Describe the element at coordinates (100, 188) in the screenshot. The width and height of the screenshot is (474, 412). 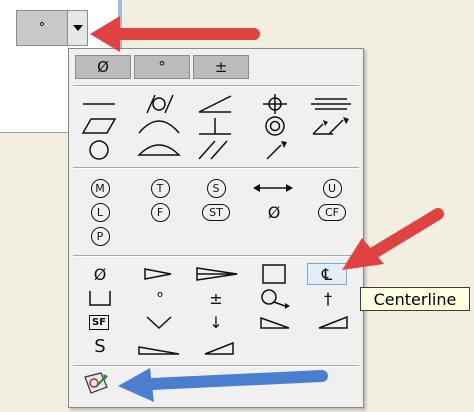
I see `modifier-m: M` at that location.